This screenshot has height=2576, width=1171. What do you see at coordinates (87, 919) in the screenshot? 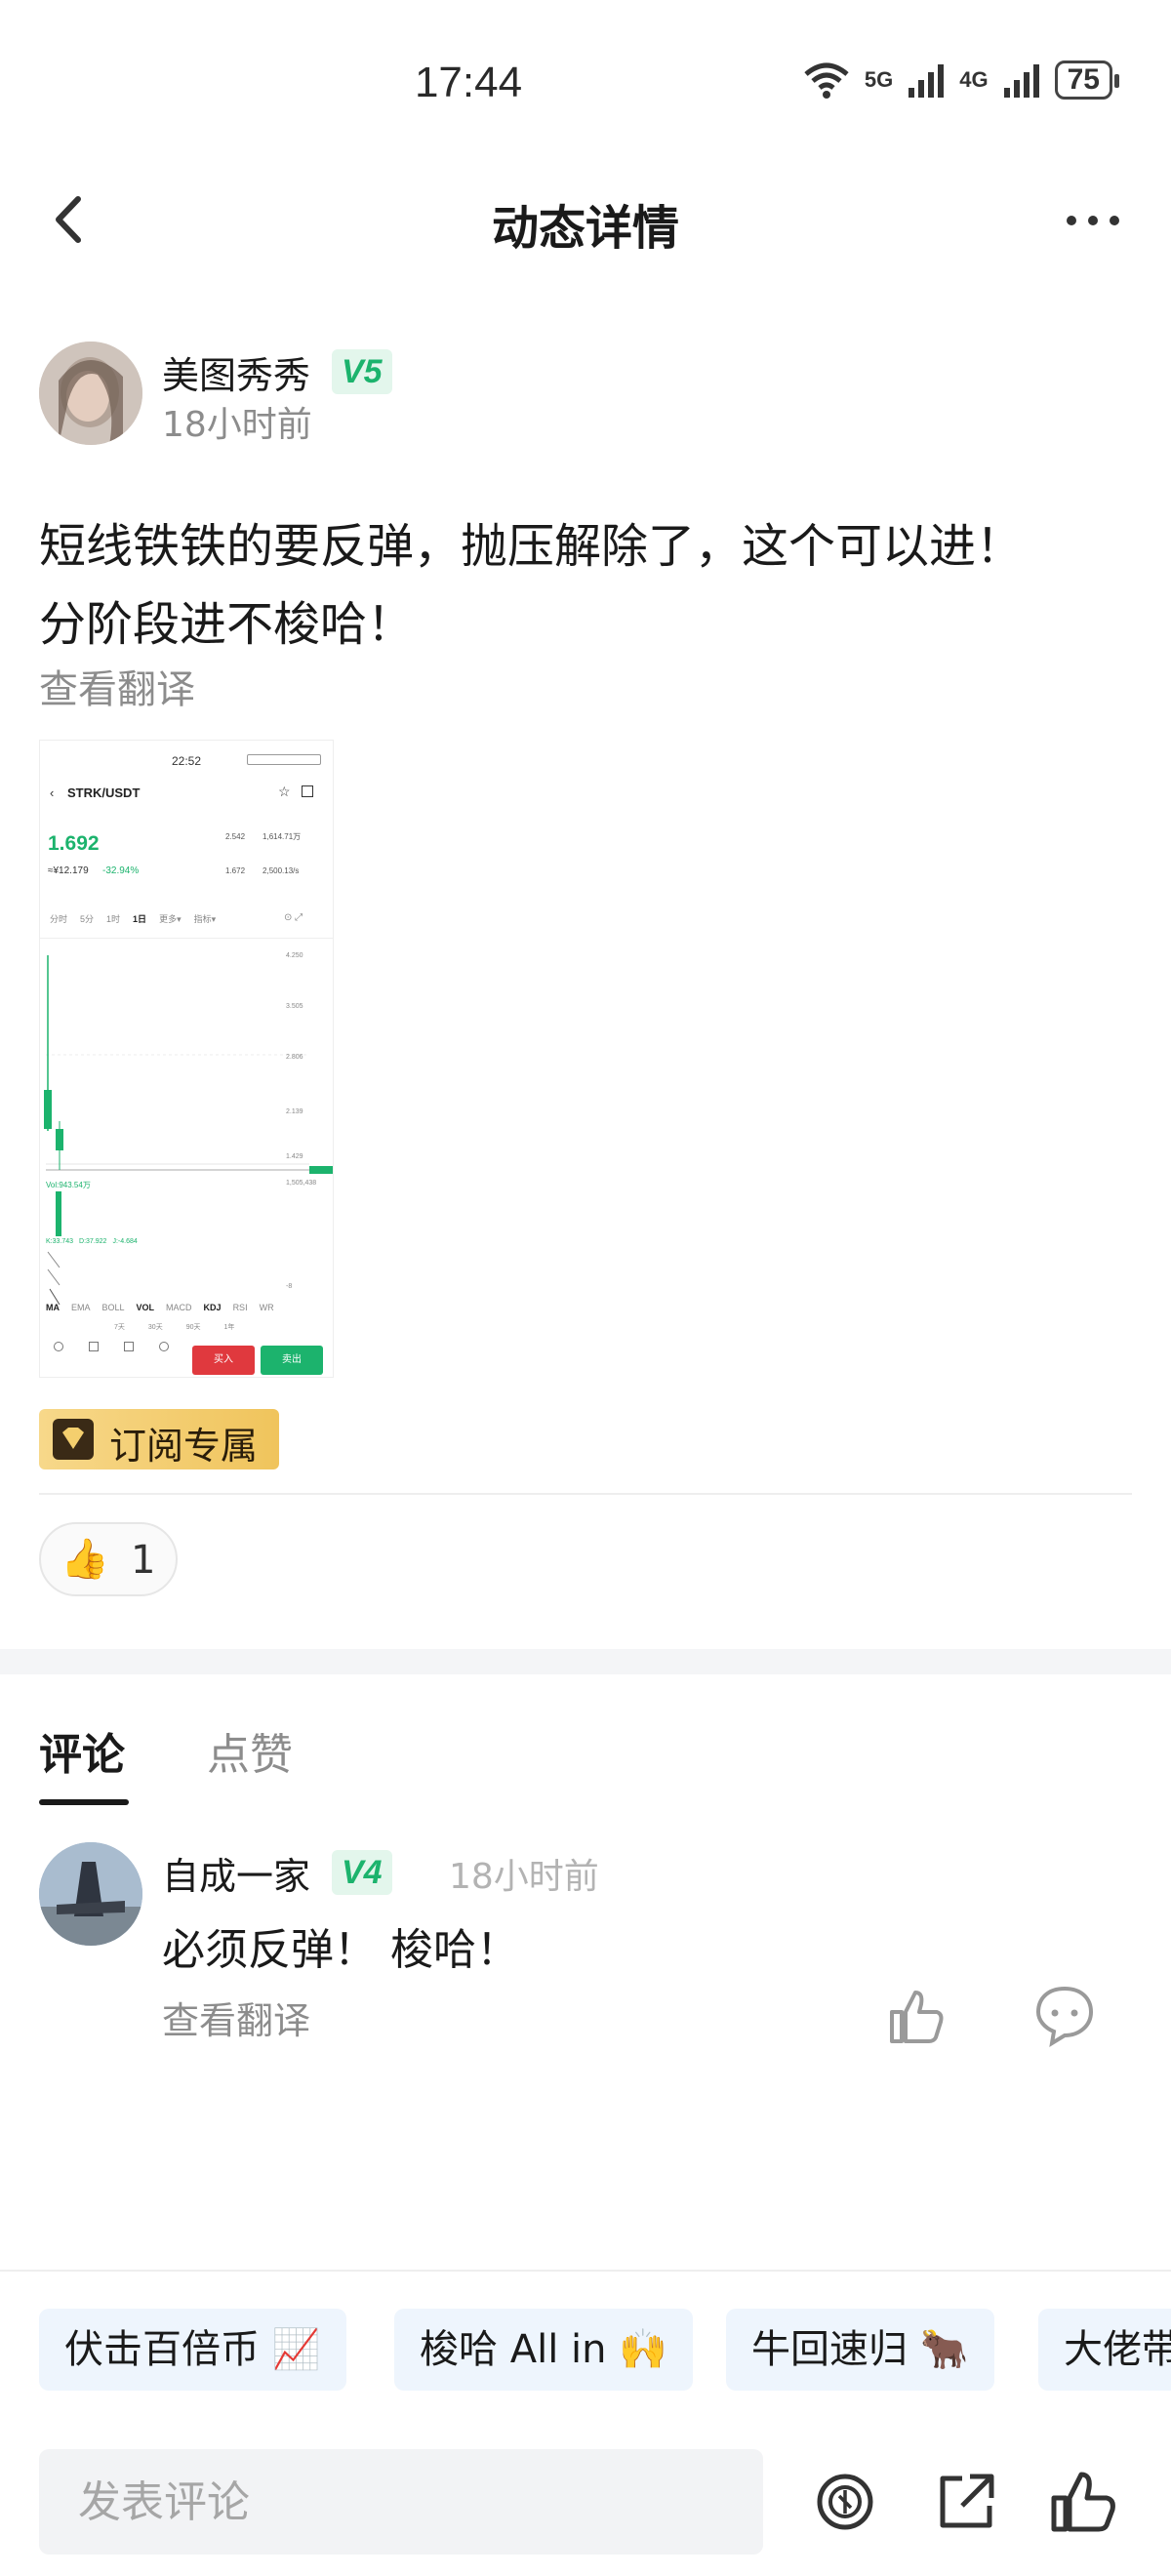
I see `thumb-range-tab: 5分` at bounding box center [87, 919].